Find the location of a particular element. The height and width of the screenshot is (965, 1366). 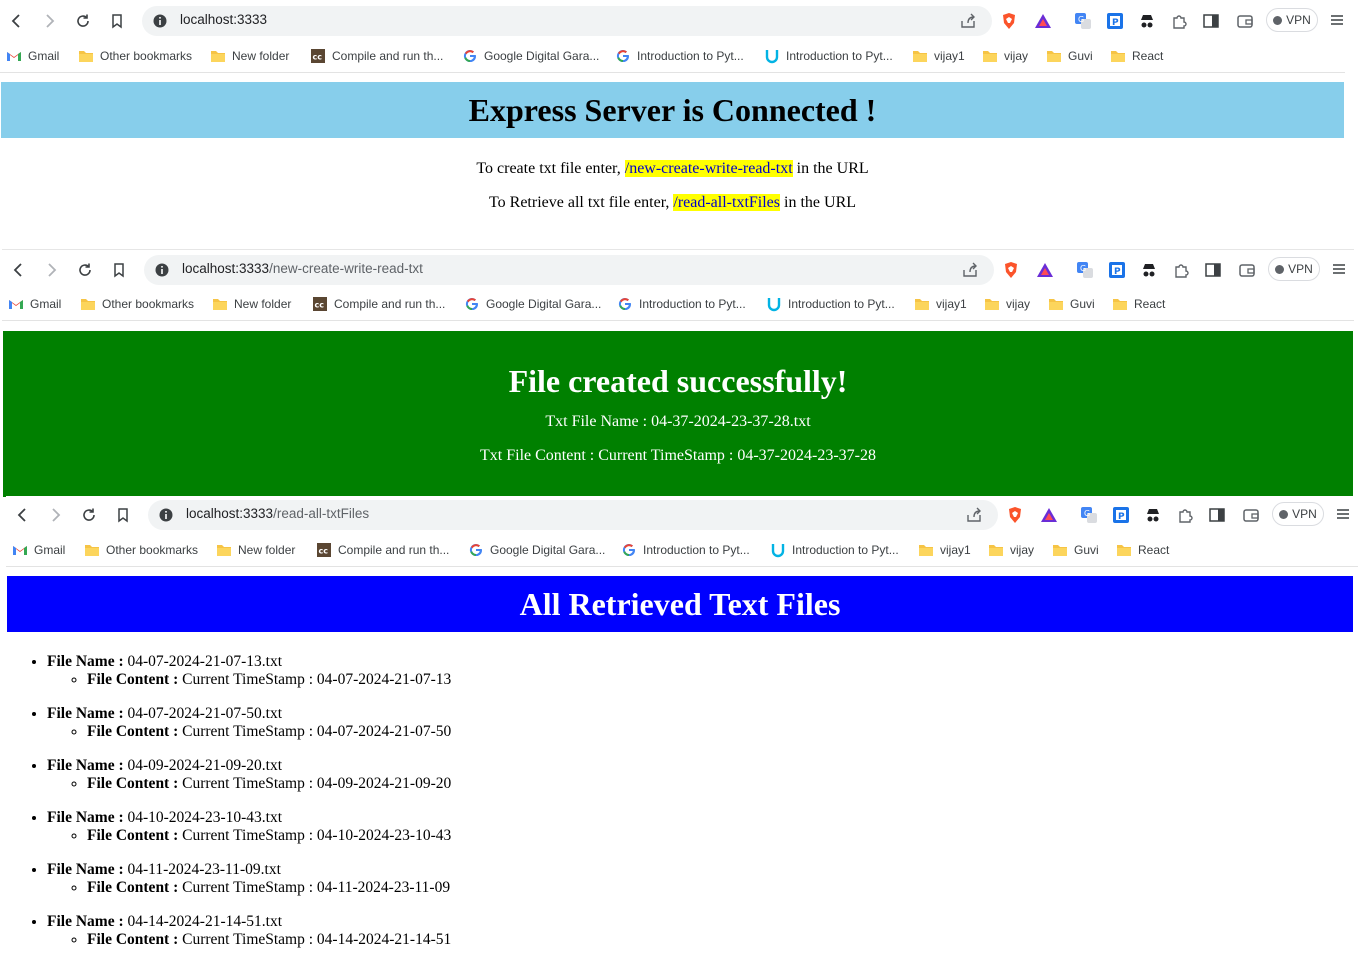

svg-text: G is located at coordinates (1083, 268).